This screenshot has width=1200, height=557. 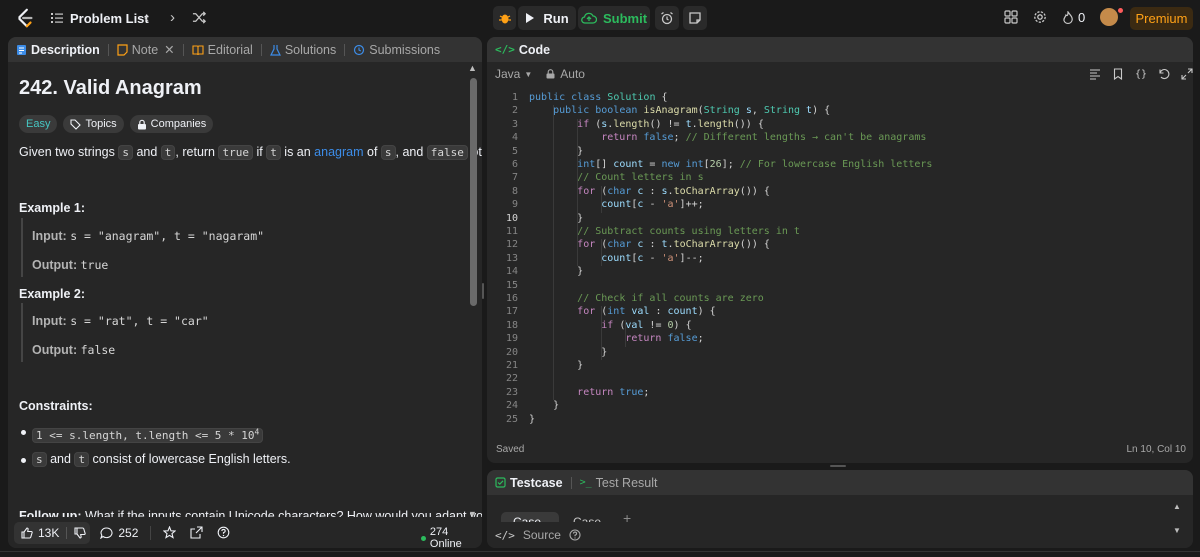 What do you see at coordinates (616, 258) in the screenshot?
I see `code-line: count[c - 'a']--;` at bounding box center [616, 258].